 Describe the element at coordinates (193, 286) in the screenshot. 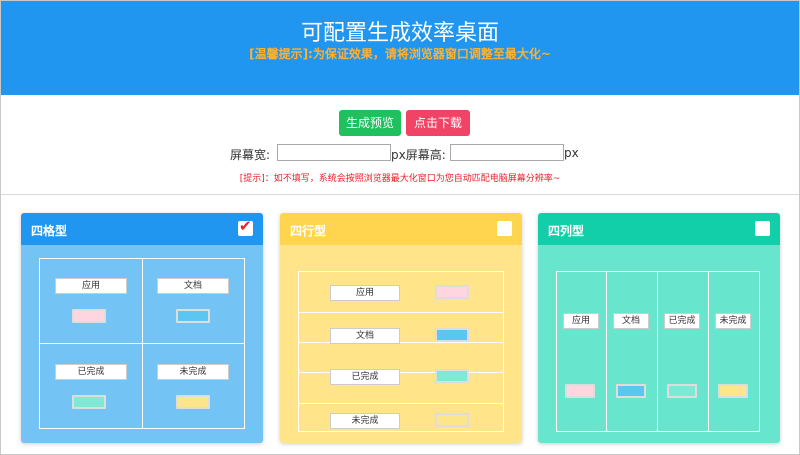

I see `cell-label-docs: 文档` at that location.